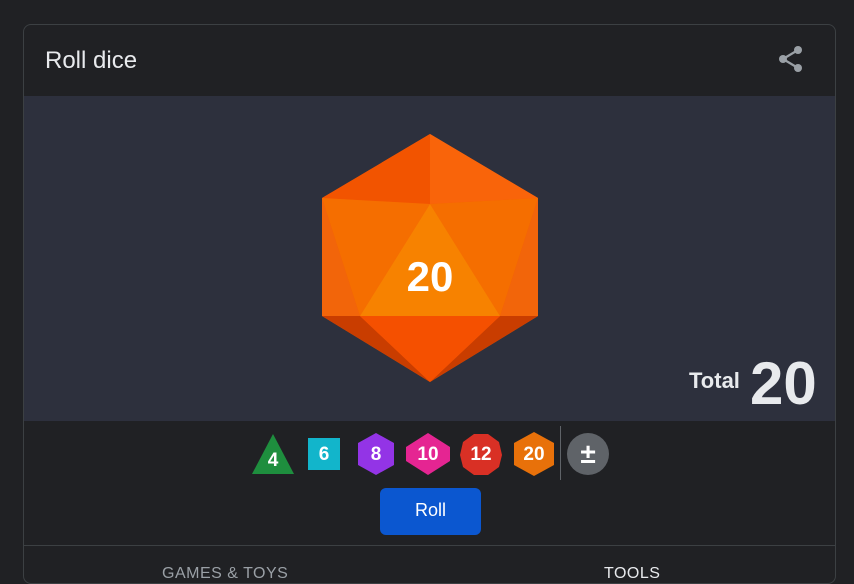 The image size is (854, 584). I want to click on d6-button: 6, so click(324, 454).